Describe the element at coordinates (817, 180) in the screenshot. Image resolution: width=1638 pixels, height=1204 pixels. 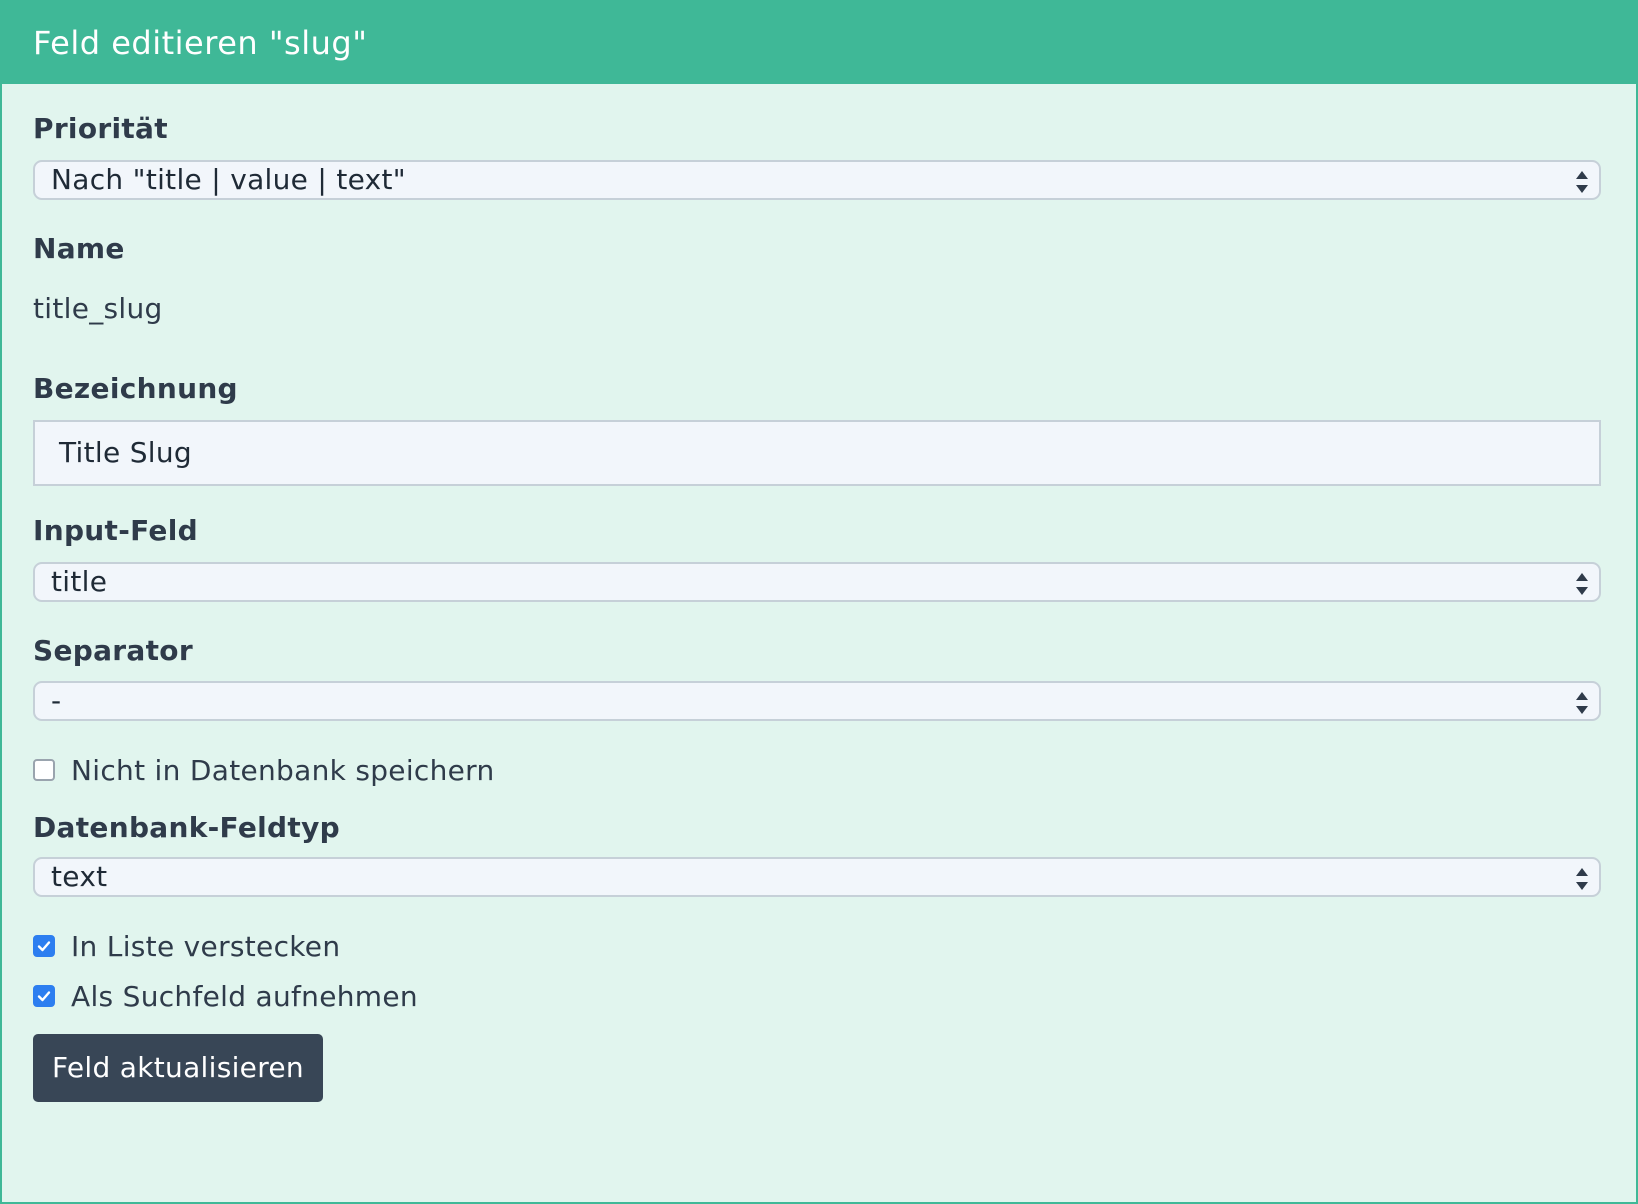
I see `priority-select: Nach "title | value | text"` at that location.